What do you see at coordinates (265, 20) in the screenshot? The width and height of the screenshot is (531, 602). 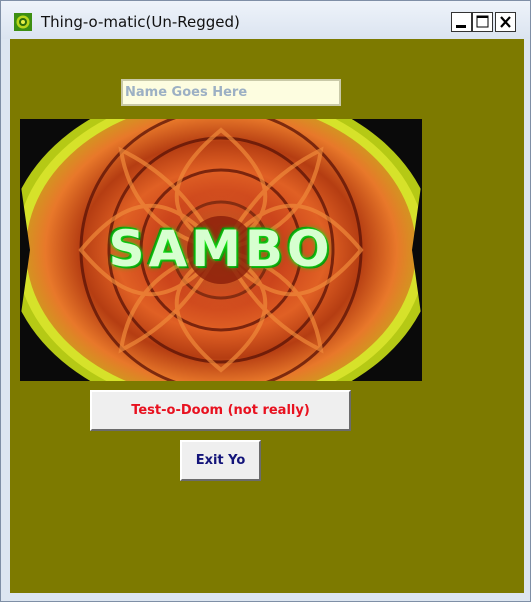 I see `title-bar: Thing-o-matic(Un-Regged)` at bounding box center [265, 20].